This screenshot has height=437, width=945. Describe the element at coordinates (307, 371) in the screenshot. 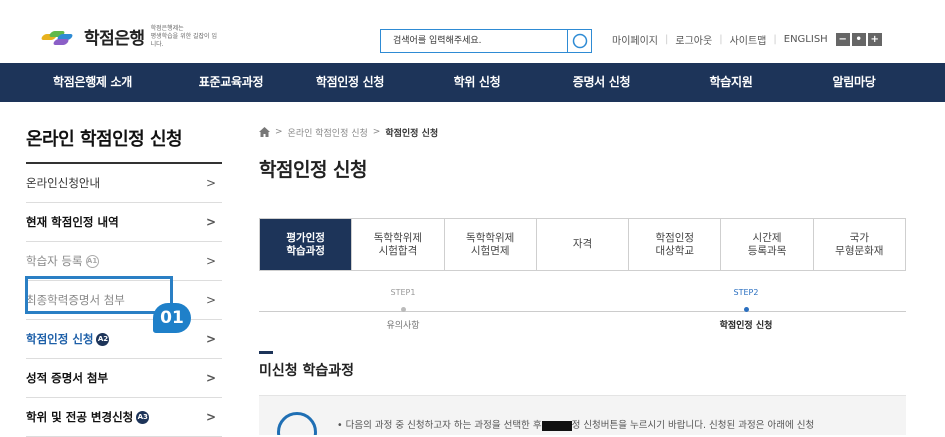

I see `section-title: 미신청 학습과정` at that location.